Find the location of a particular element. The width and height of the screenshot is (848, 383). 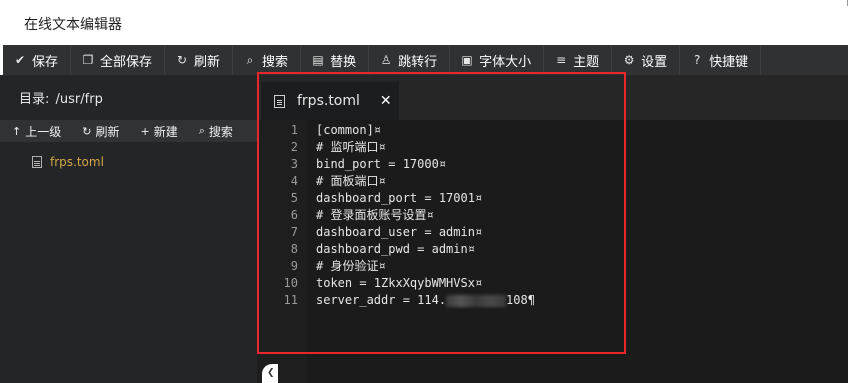

code-text-content: dashboard_port = 17001¤ is located at coordinates (399, 198).